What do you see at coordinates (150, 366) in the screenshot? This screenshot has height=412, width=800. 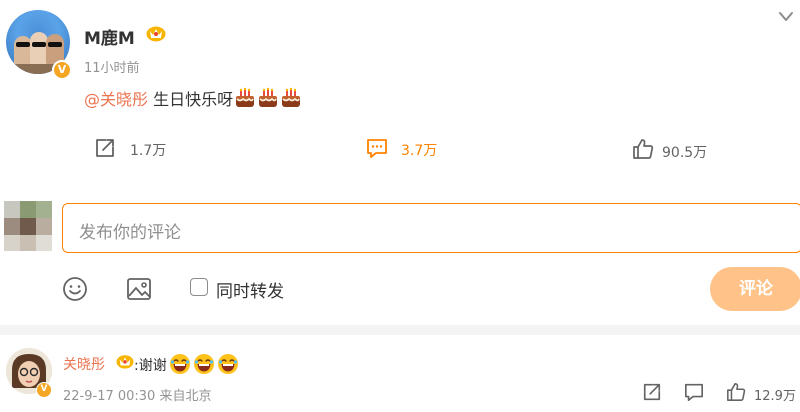 I see `reply-text: :谢谢` at bounding box center [150, 366].